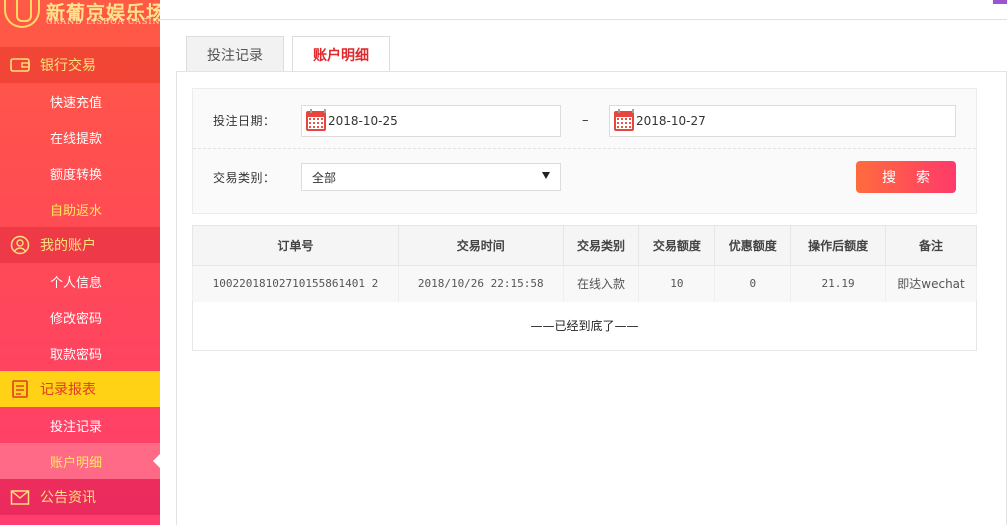 This screenshot has height=525, width=1007. Describe the element at coordinates (363, 120) in the screenshot. I see `date-from-value: 2018-10-25` at that location.